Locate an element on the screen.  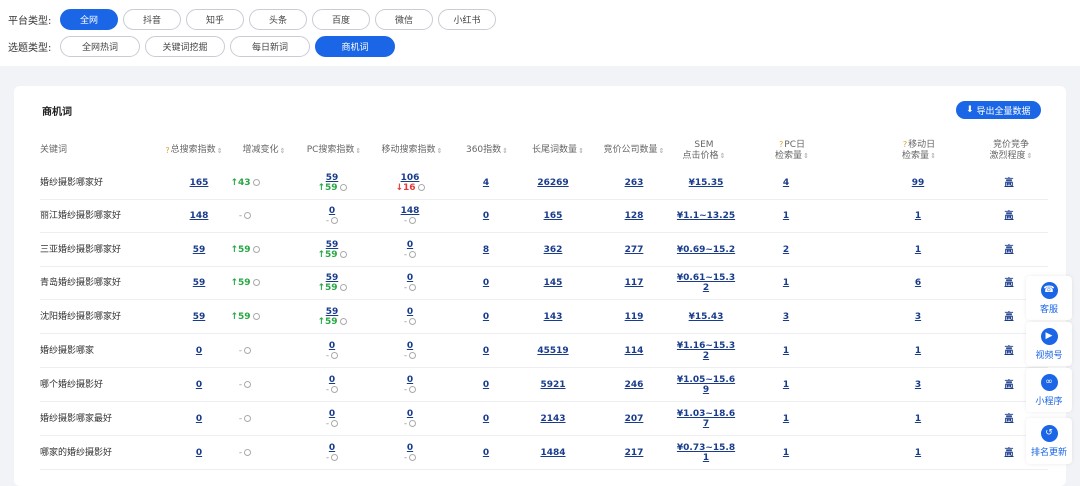
header-pc: PC搜索指数 ⇕ is located at coordinates (334, 151).